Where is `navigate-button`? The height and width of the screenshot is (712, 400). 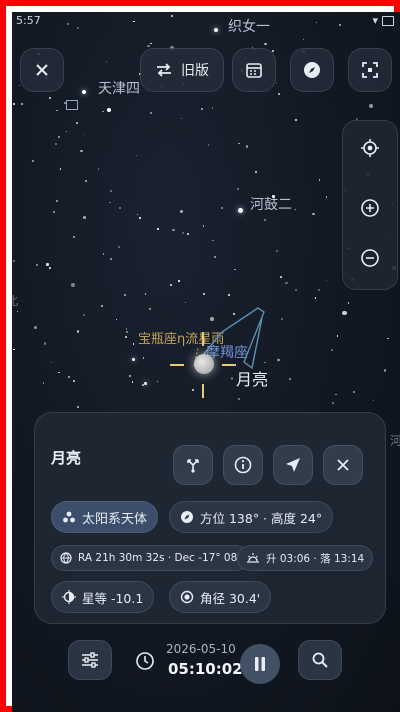
navigate-button is located at coordinates (293, 465).